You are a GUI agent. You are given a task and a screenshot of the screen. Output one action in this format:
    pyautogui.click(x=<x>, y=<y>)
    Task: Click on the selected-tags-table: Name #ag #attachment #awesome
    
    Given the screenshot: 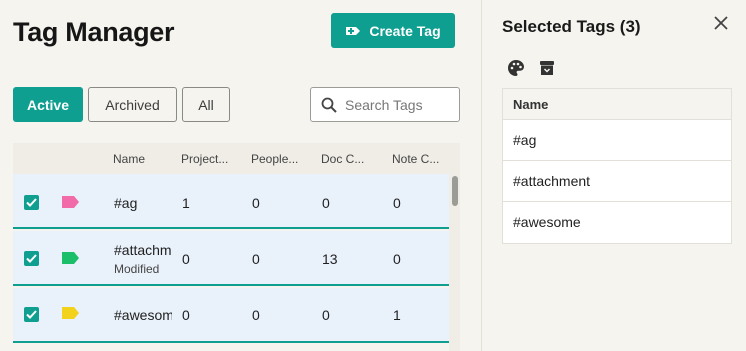 What is the action you would take?
    pyautogui.click(x=617, y=166)
    